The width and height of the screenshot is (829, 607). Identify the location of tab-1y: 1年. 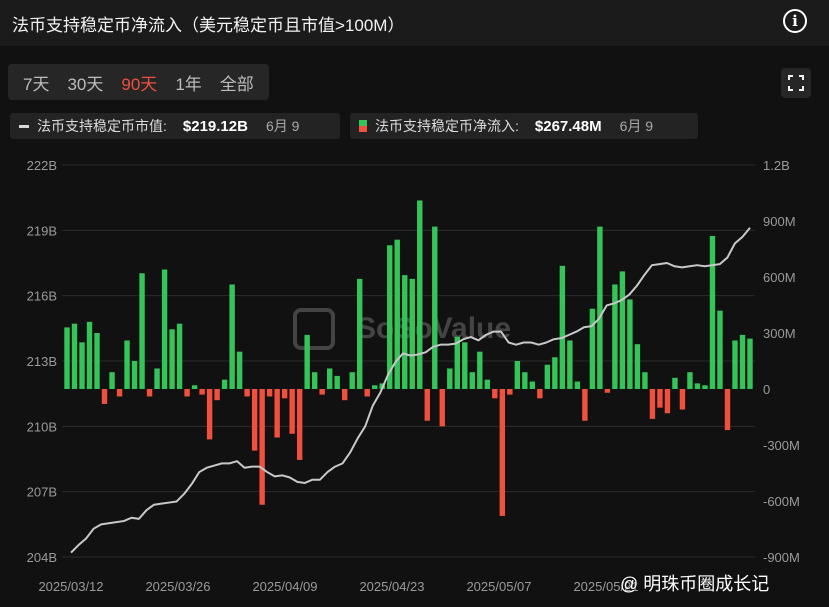
(188, 82).